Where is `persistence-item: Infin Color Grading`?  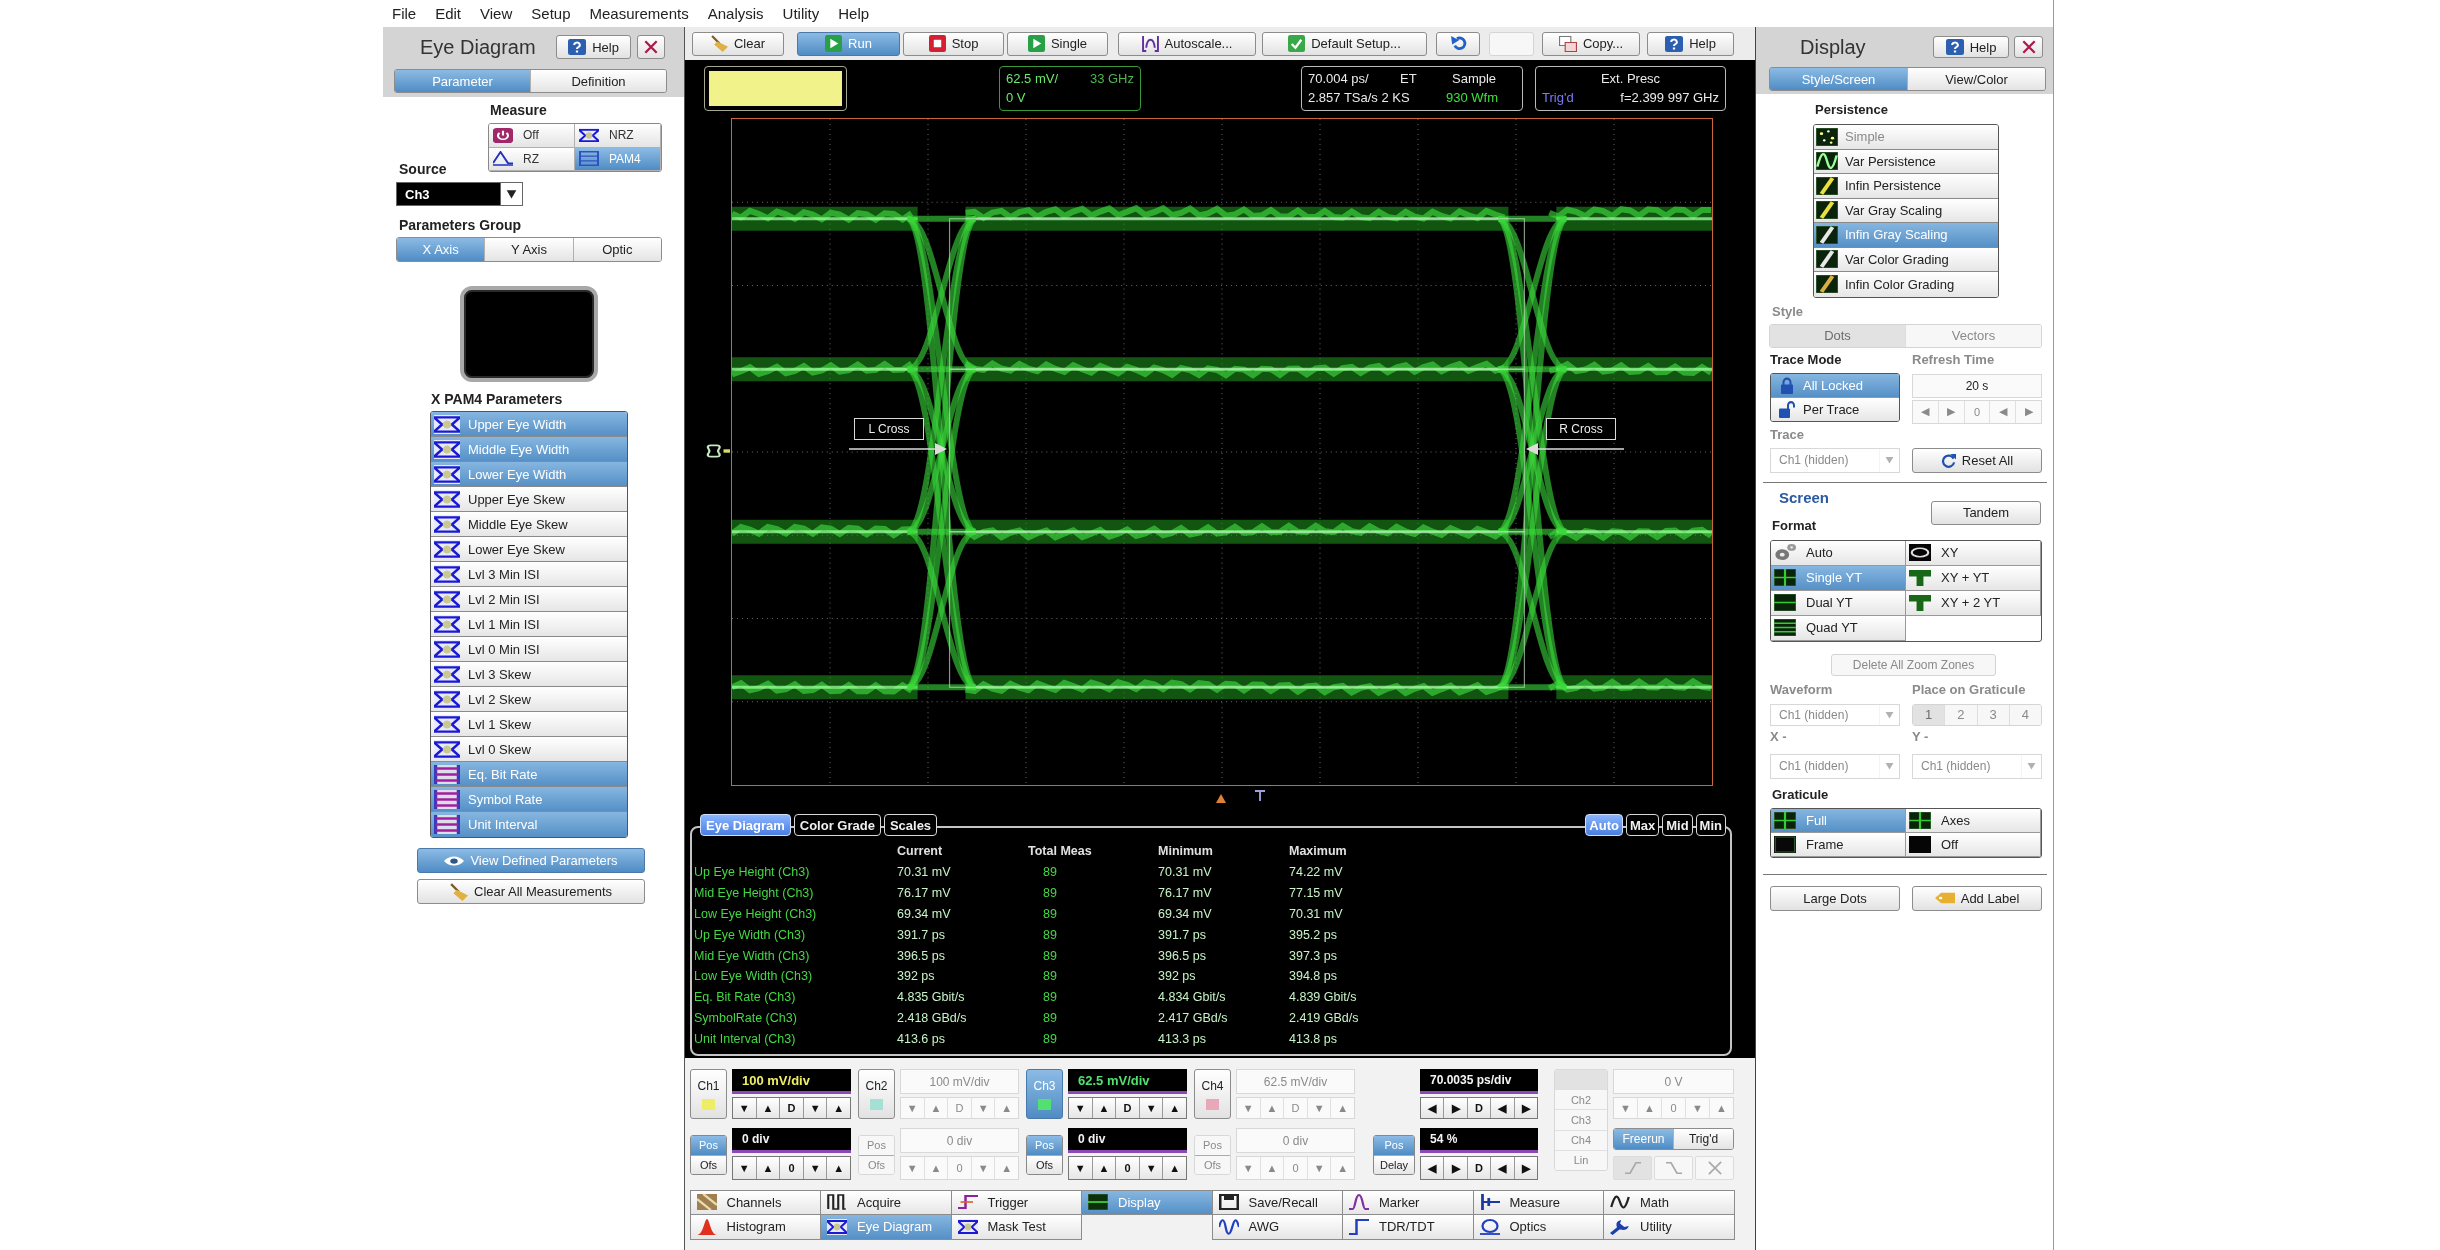 persistence-item: Infin Color Grading is located at coordinates (1906, 284).